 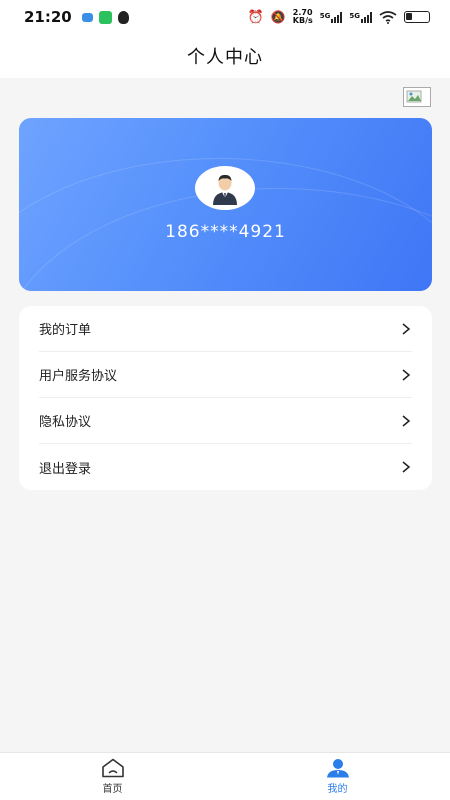 I want to click on signal-1-label: 5G, so click(x=325, y=15).